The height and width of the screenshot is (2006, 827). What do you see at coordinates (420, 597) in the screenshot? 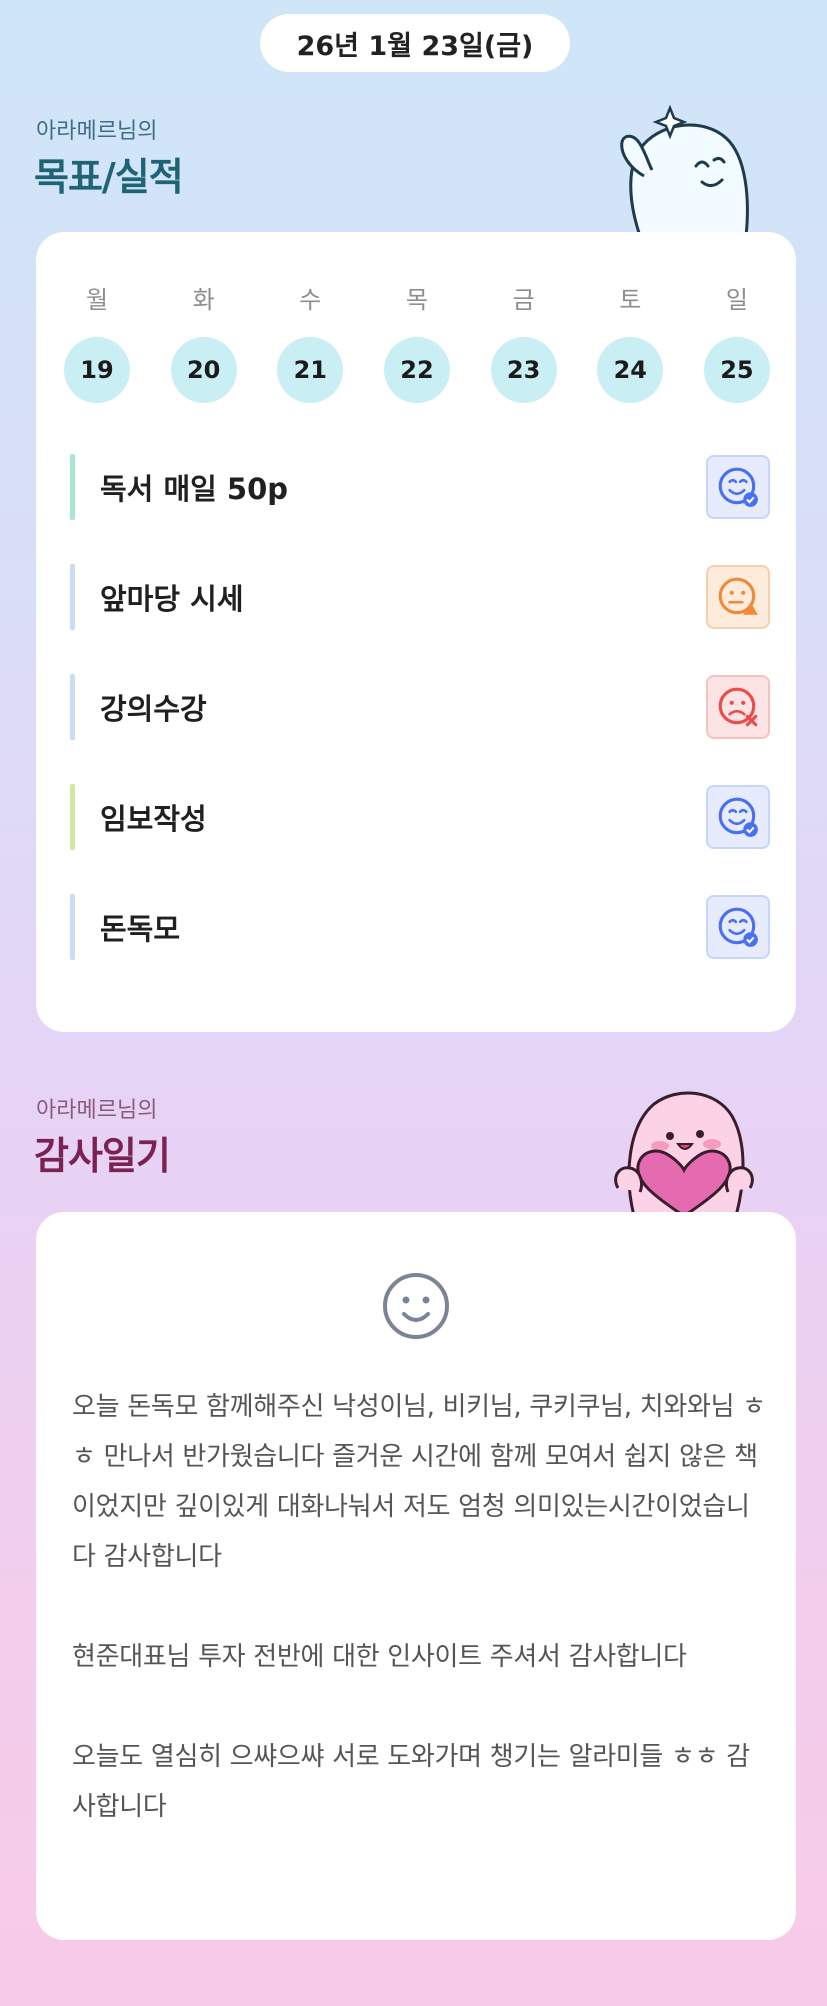
I see `goal-row: 앞마당 시세` at bounding box center [420, 597].